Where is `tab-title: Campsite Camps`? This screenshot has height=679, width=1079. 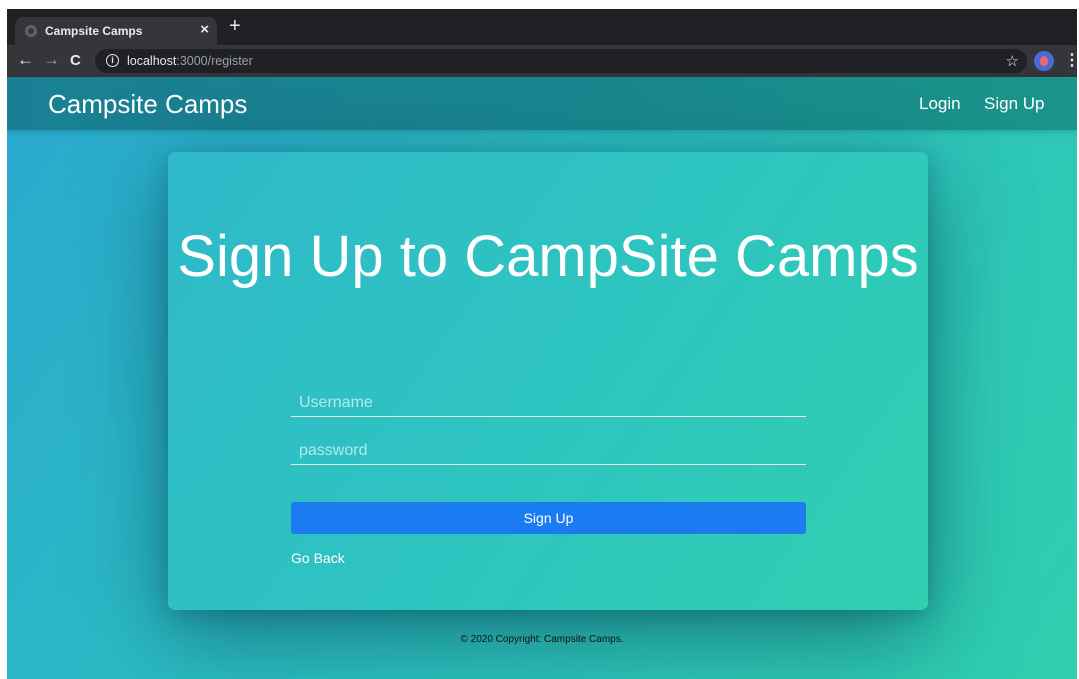 tab-title: Campsite Camps is located at coordinates (94, 31).